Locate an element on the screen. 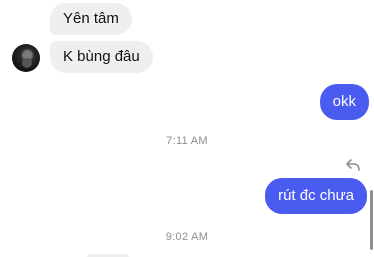 Image resolution: width=374 pixels, height=257 pixels. message-timestamp: 9:02 AM is located at coordinates (187, 237).